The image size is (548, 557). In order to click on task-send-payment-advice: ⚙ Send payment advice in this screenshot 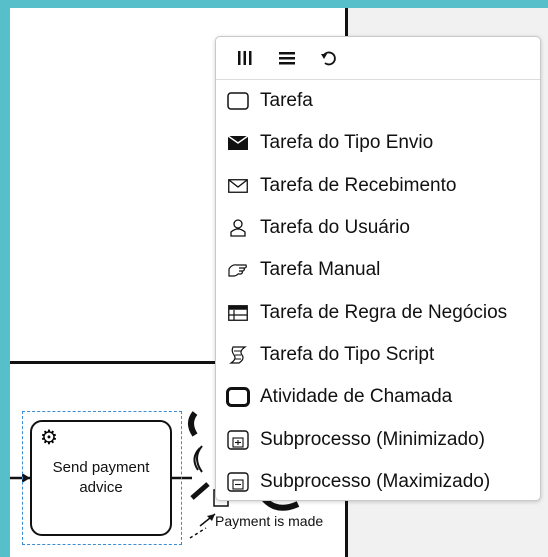, I will do `click(101, 478)`.